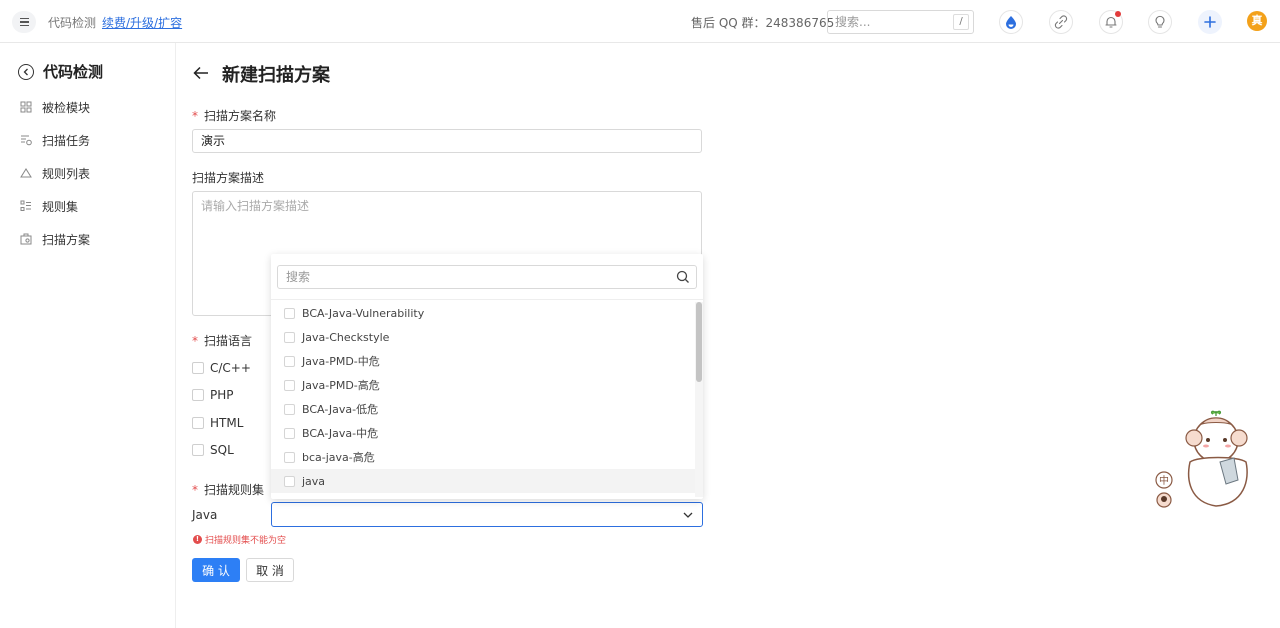 This screenshot has height=628, width=1280. Describe the element at coordinates (217, 423) in the screenshot. I see `language-option-html: HTML` at that location.